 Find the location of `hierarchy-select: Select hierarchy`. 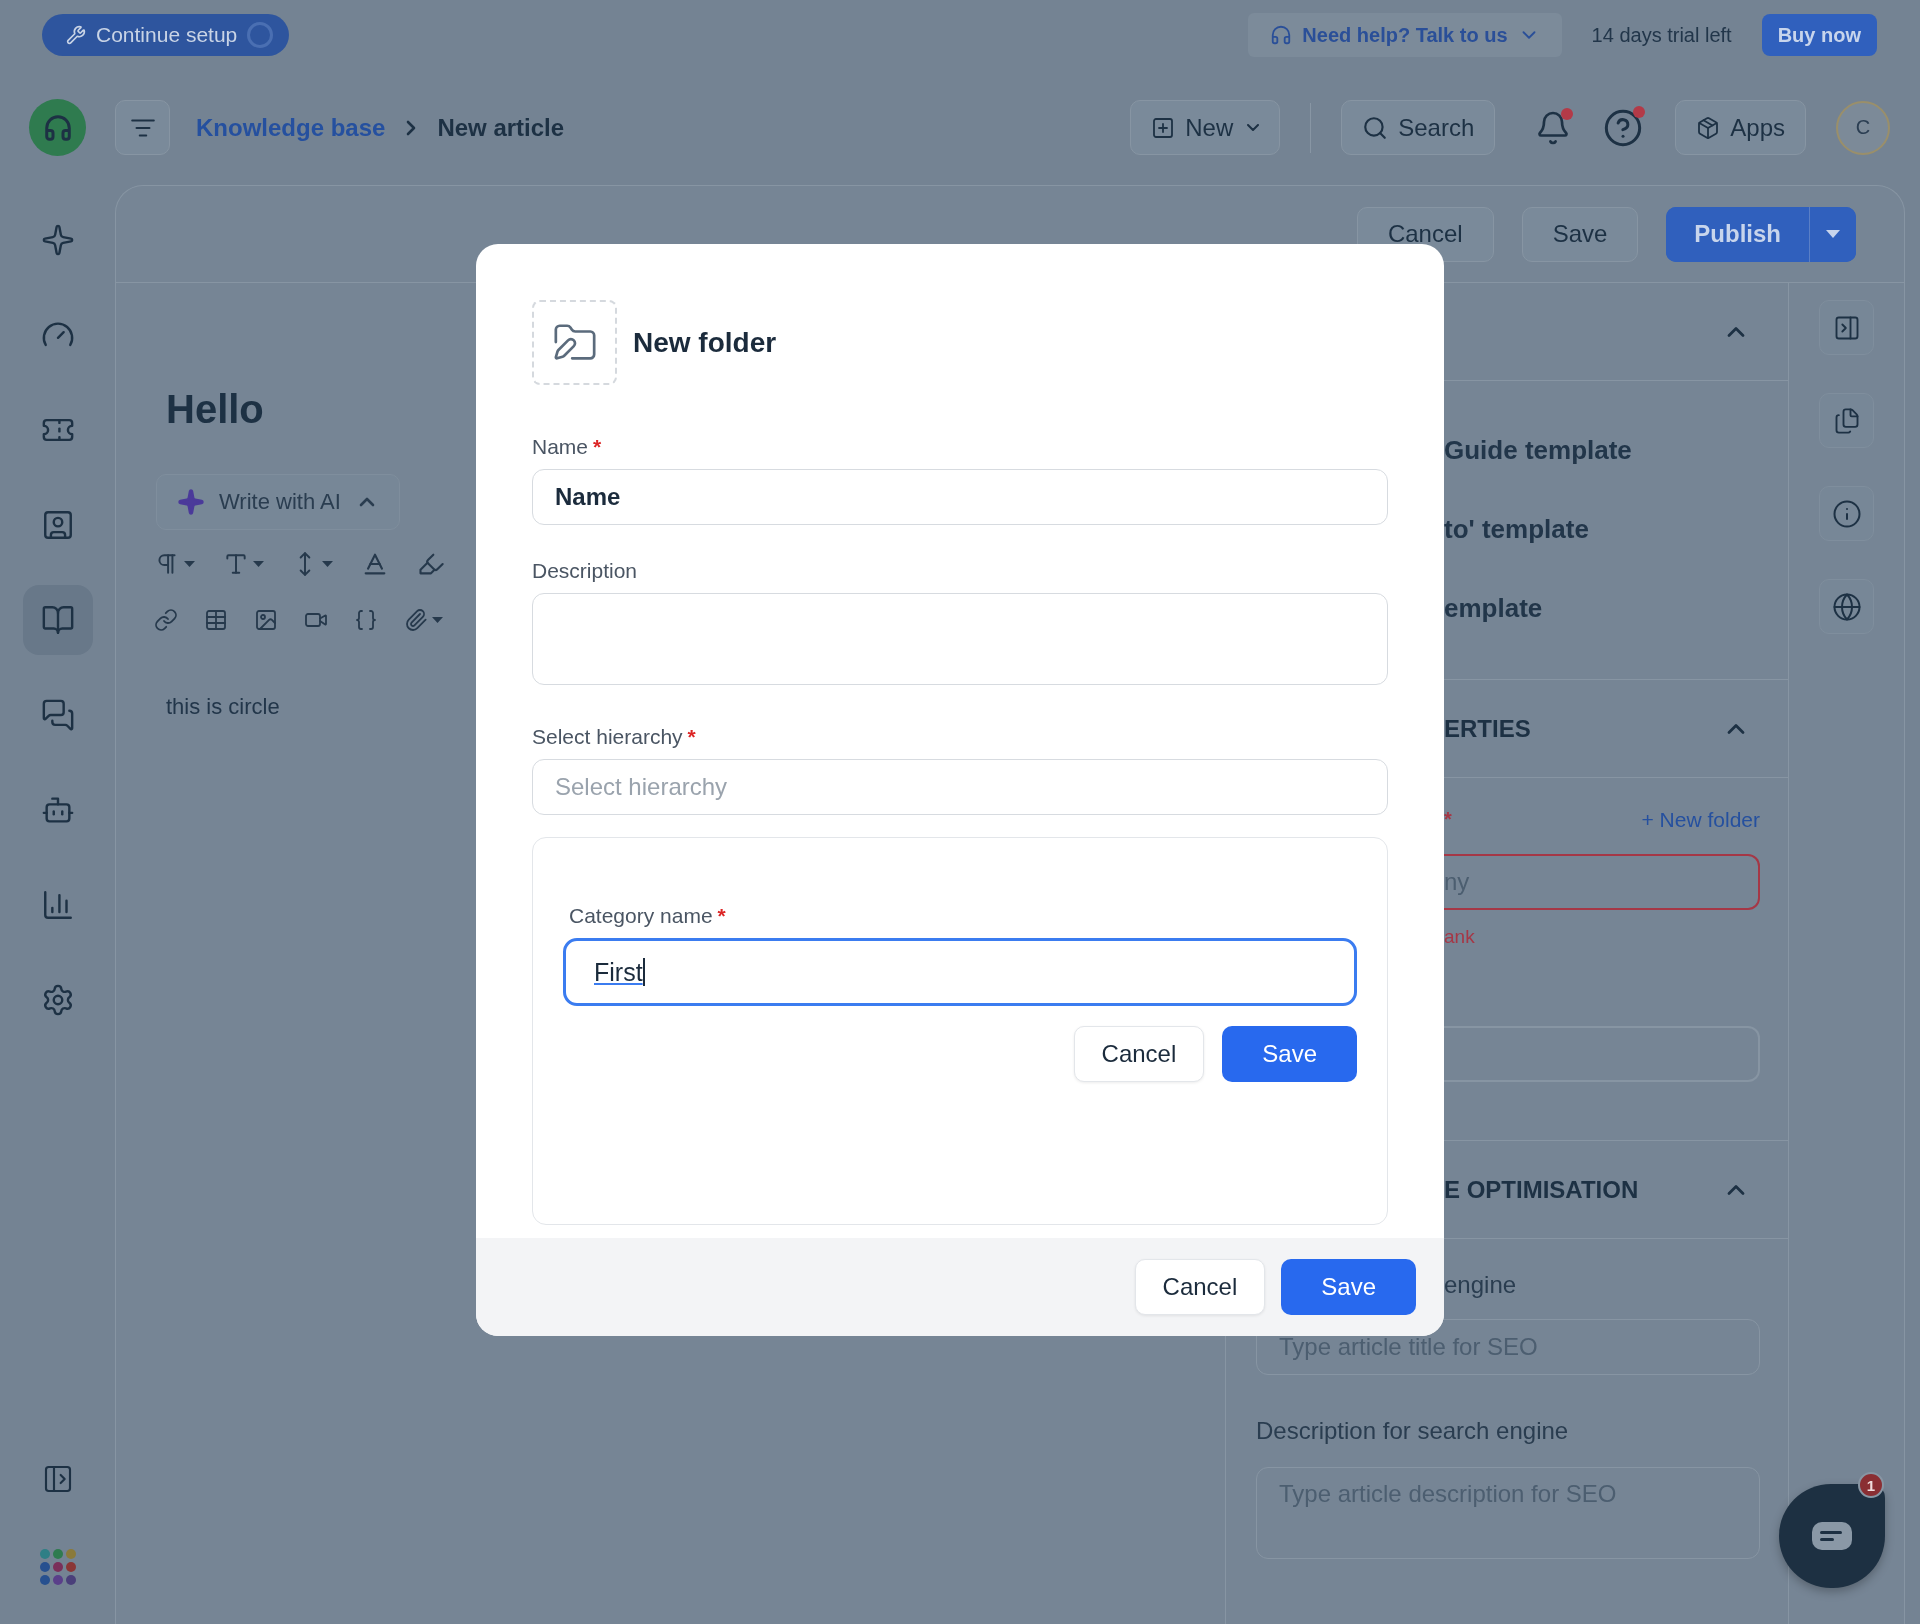

hierarchy-select: Select hierarchy is located at coordinates (960, 787).